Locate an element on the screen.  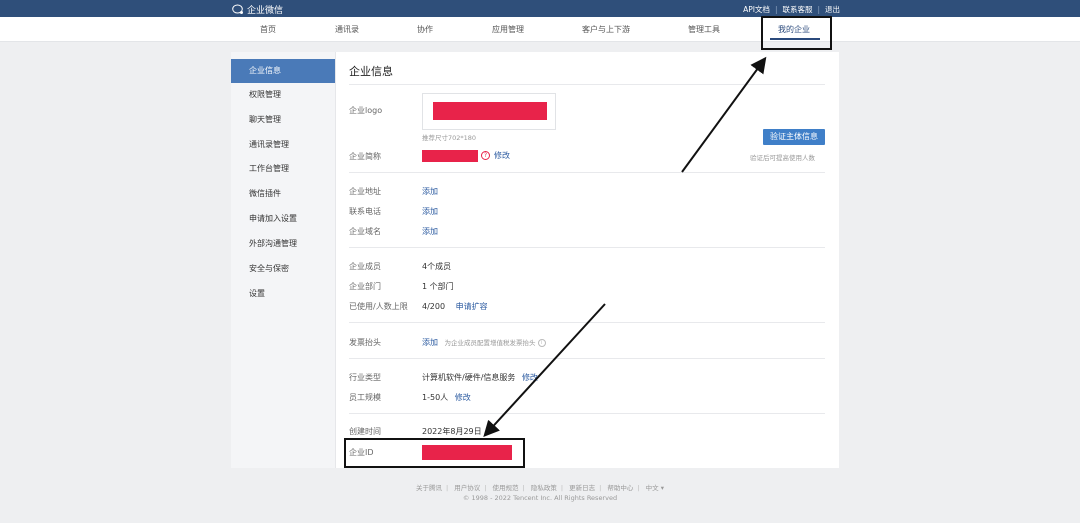
info-icon: i is located at coordinates (541, 342).